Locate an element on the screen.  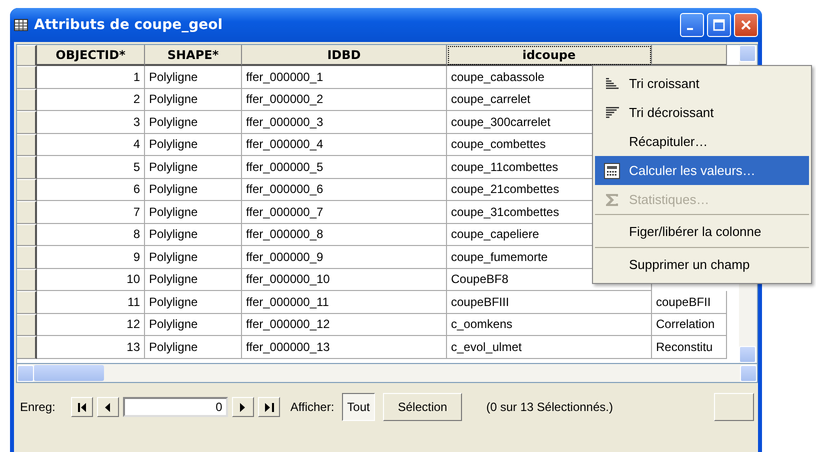
minimize-icon is located at coordinates (690, 29).